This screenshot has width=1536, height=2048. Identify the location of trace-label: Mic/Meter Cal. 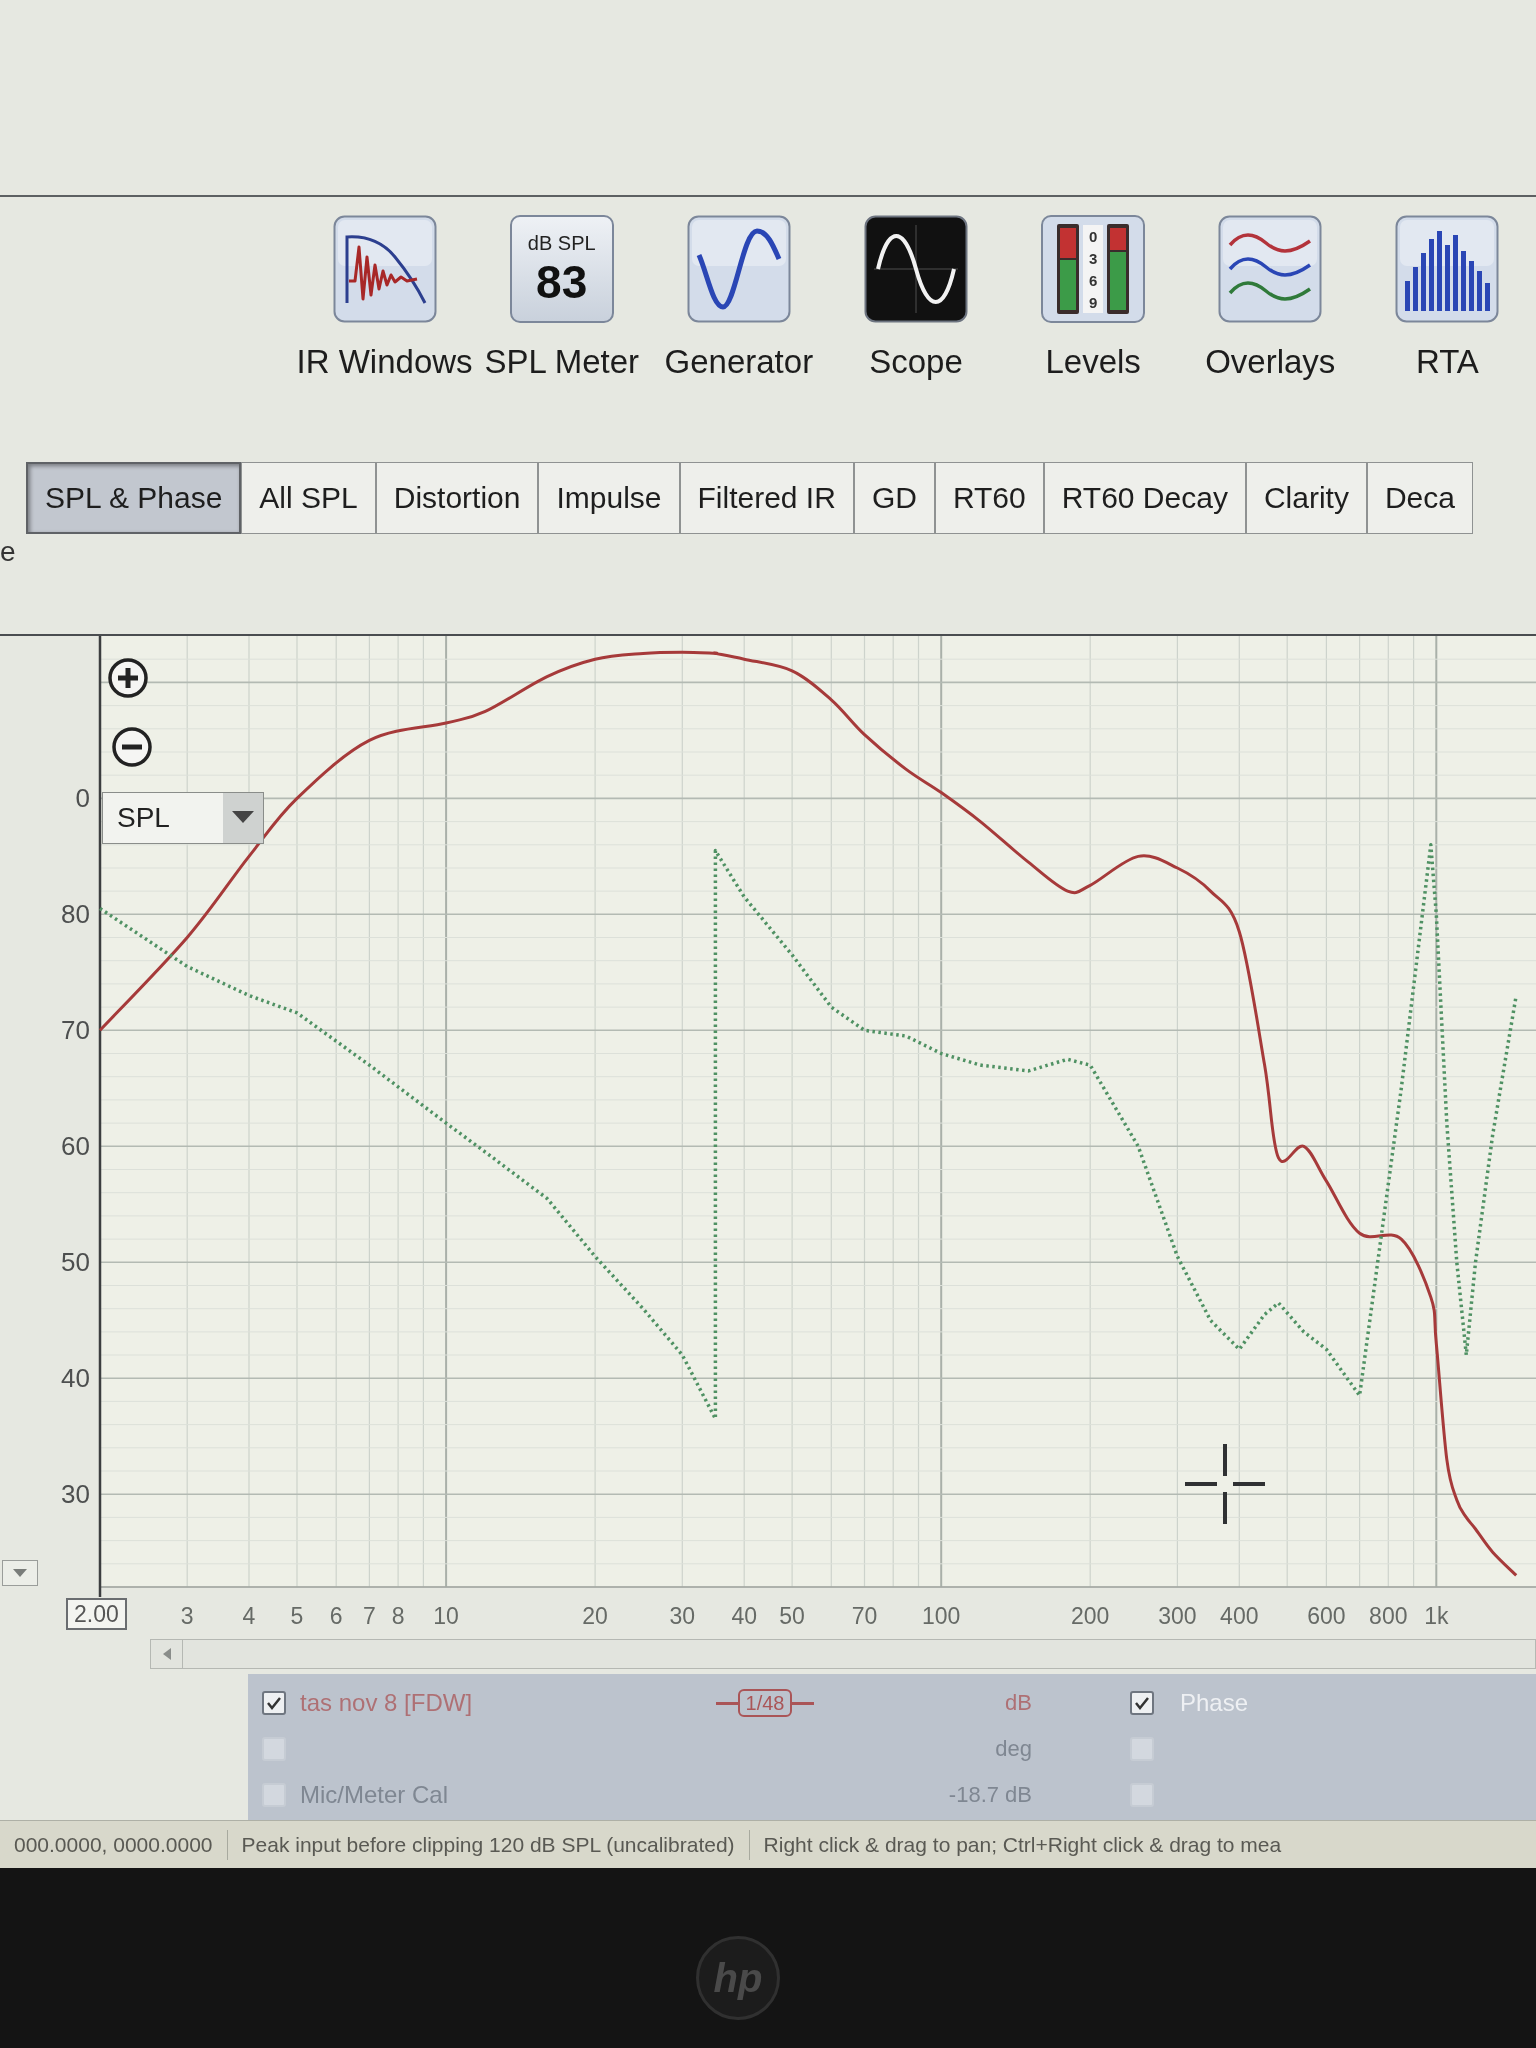
(374, 1795).